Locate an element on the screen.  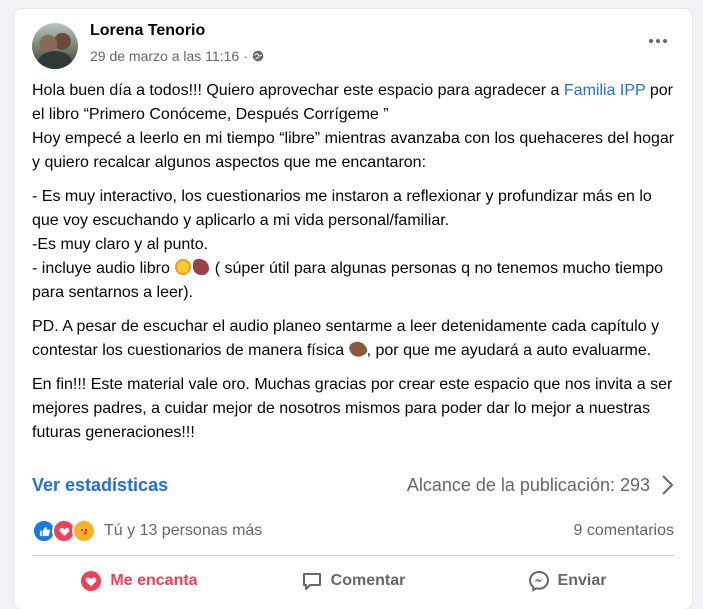
author-name: Lorena Tenorio is located at coordinates (147, 31).